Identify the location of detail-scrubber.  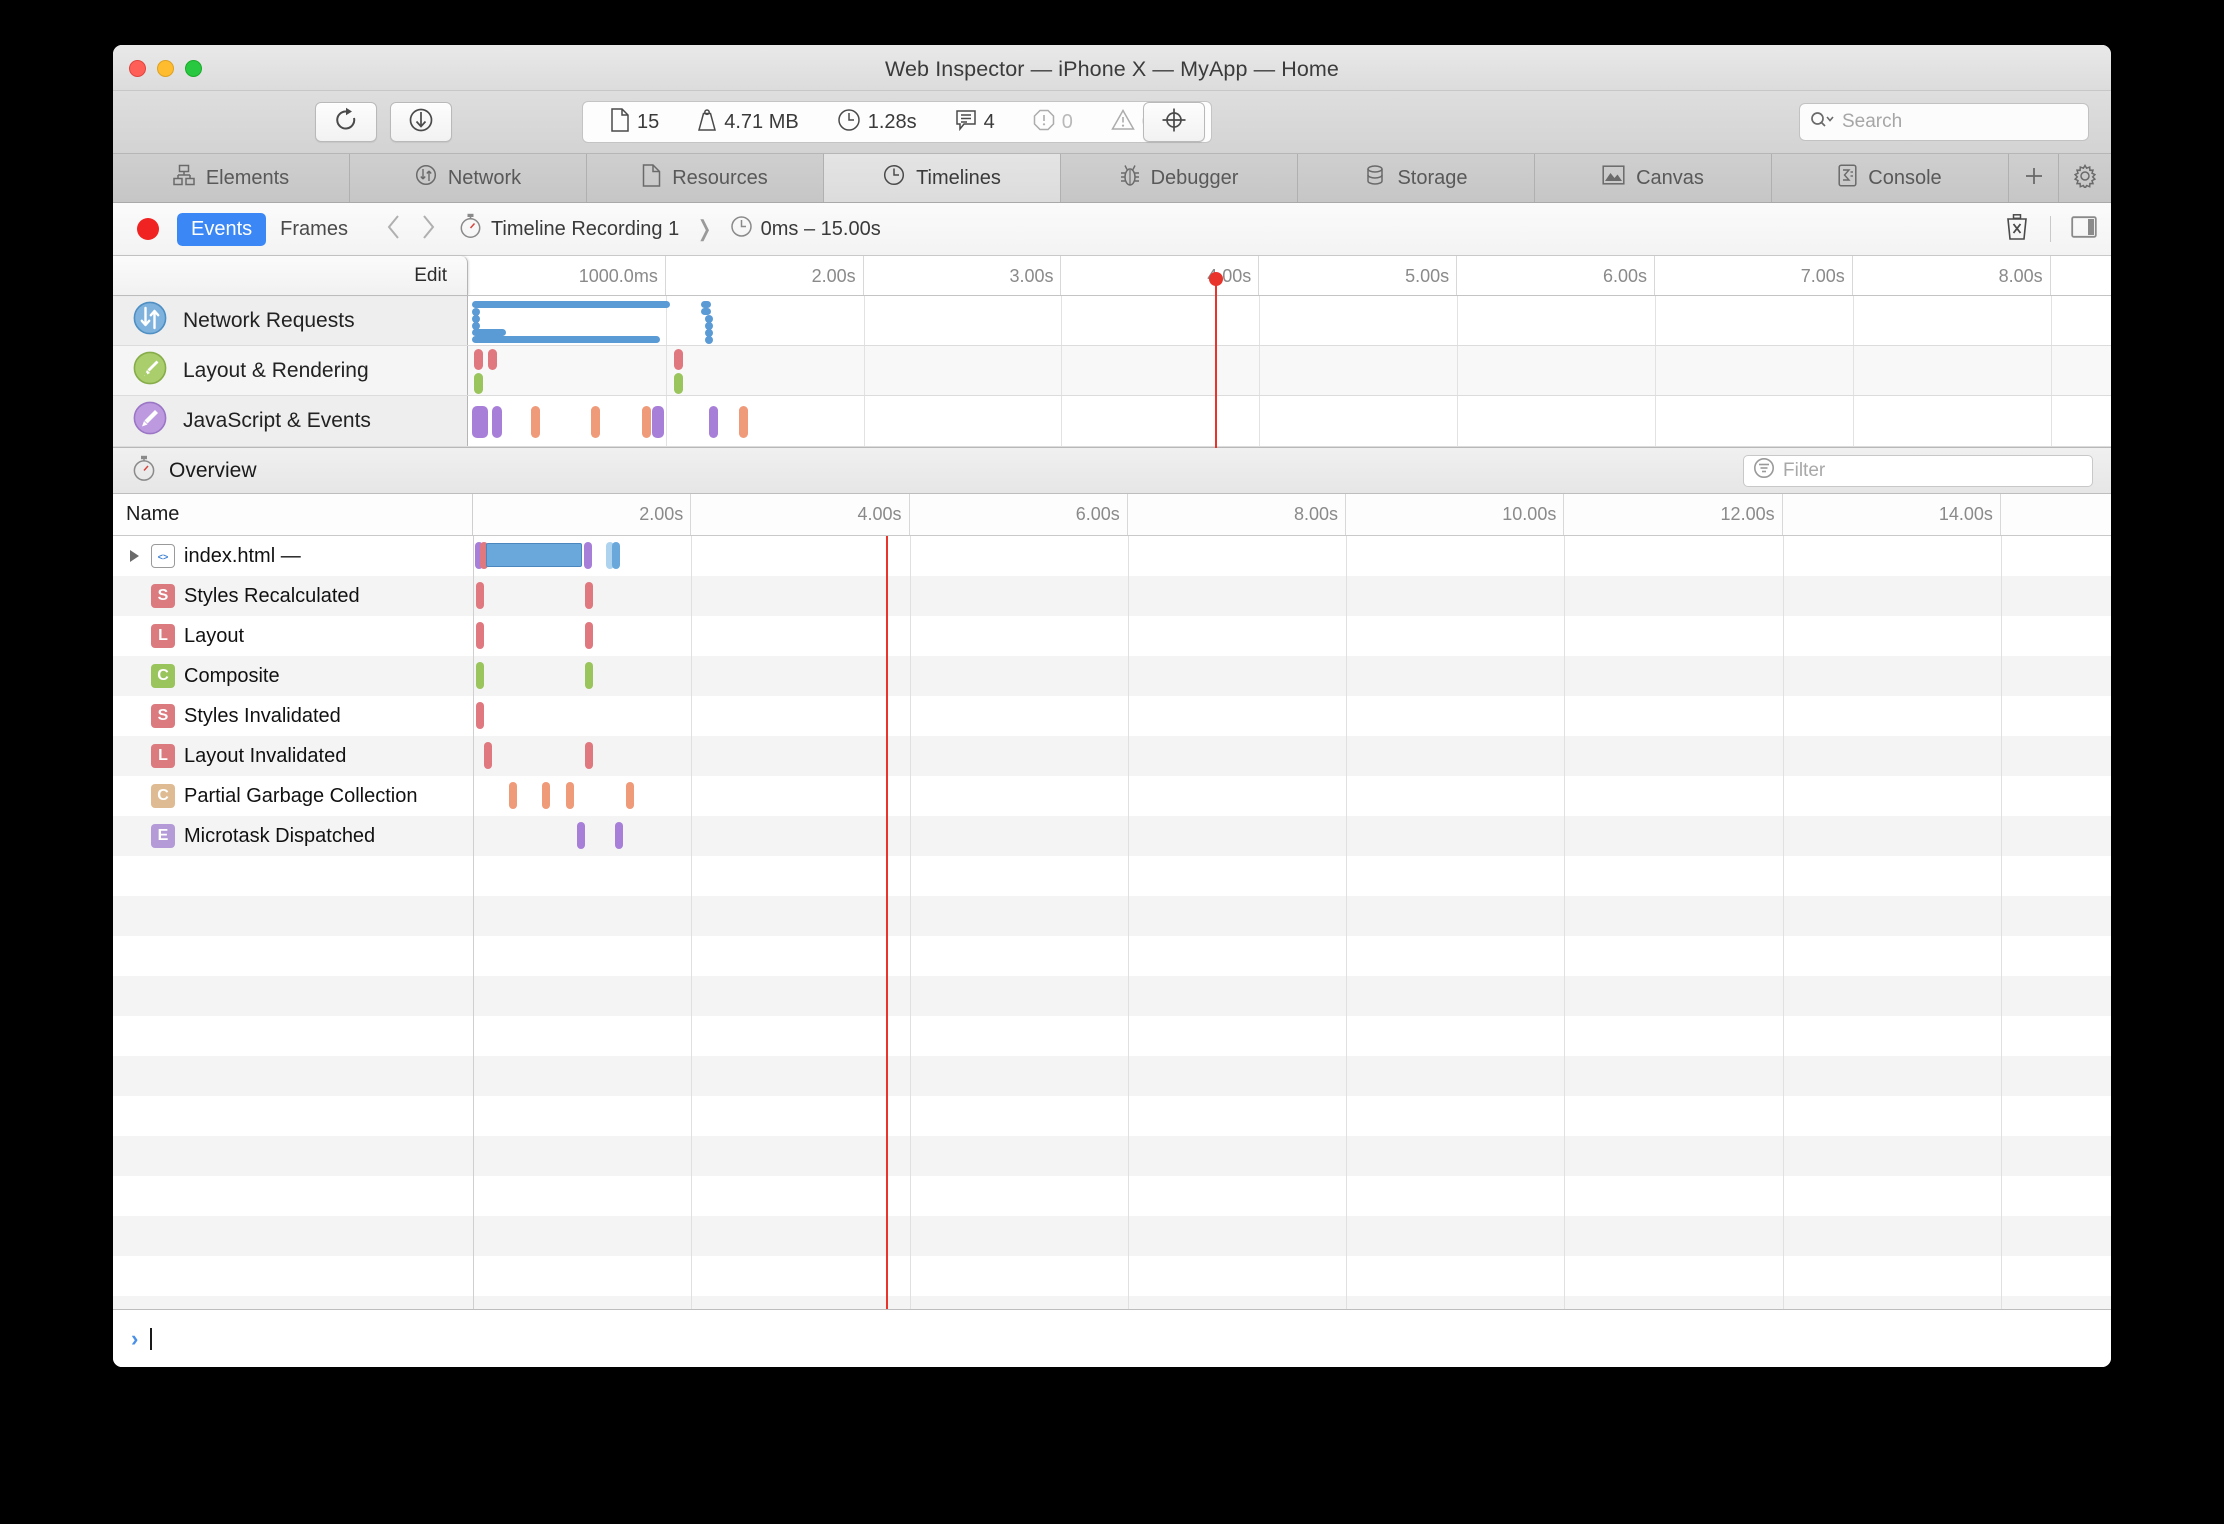
(886, 922).